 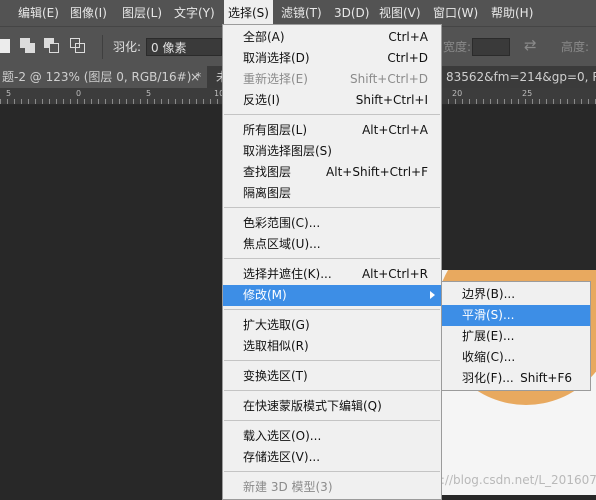 I want to click on swap-icon: ⇄, so click(x=530, y=45).